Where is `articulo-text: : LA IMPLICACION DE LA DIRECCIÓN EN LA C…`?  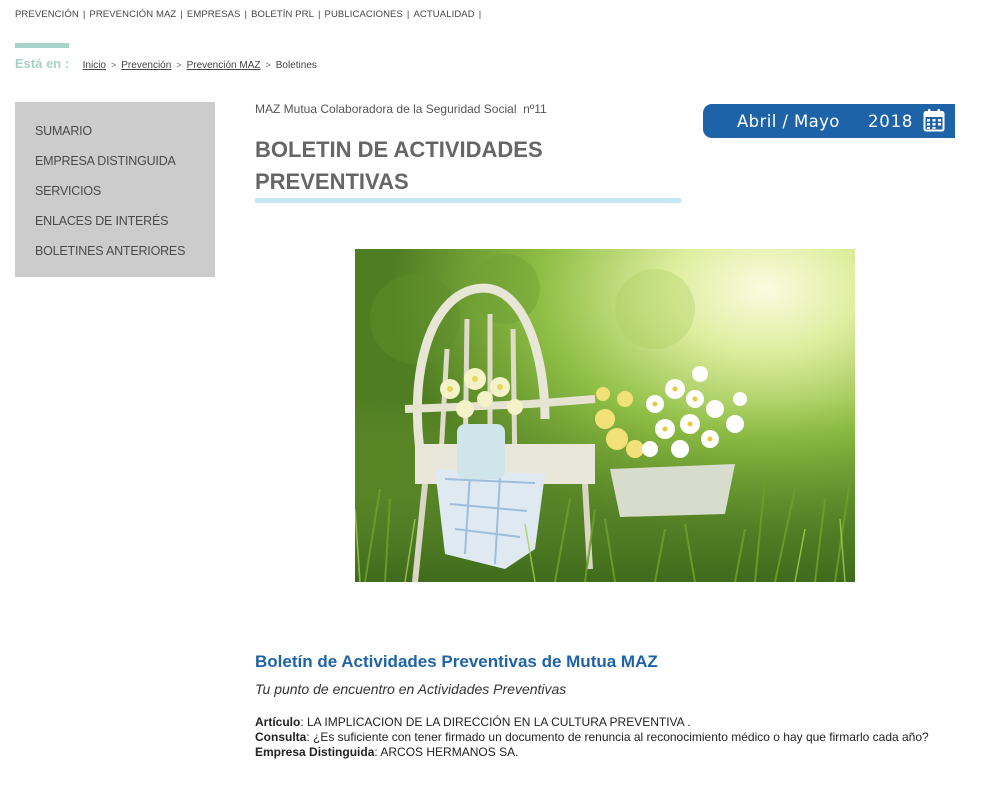 articulo-text: : LA IMPLICACION DE LA DIRECCIÓN EN LA C… is located at coordinates (495, 722).